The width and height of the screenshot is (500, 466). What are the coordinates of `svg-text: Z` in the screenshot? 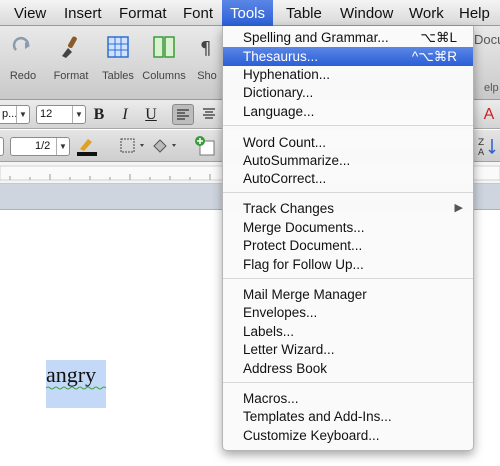 It's located at (481, 143).